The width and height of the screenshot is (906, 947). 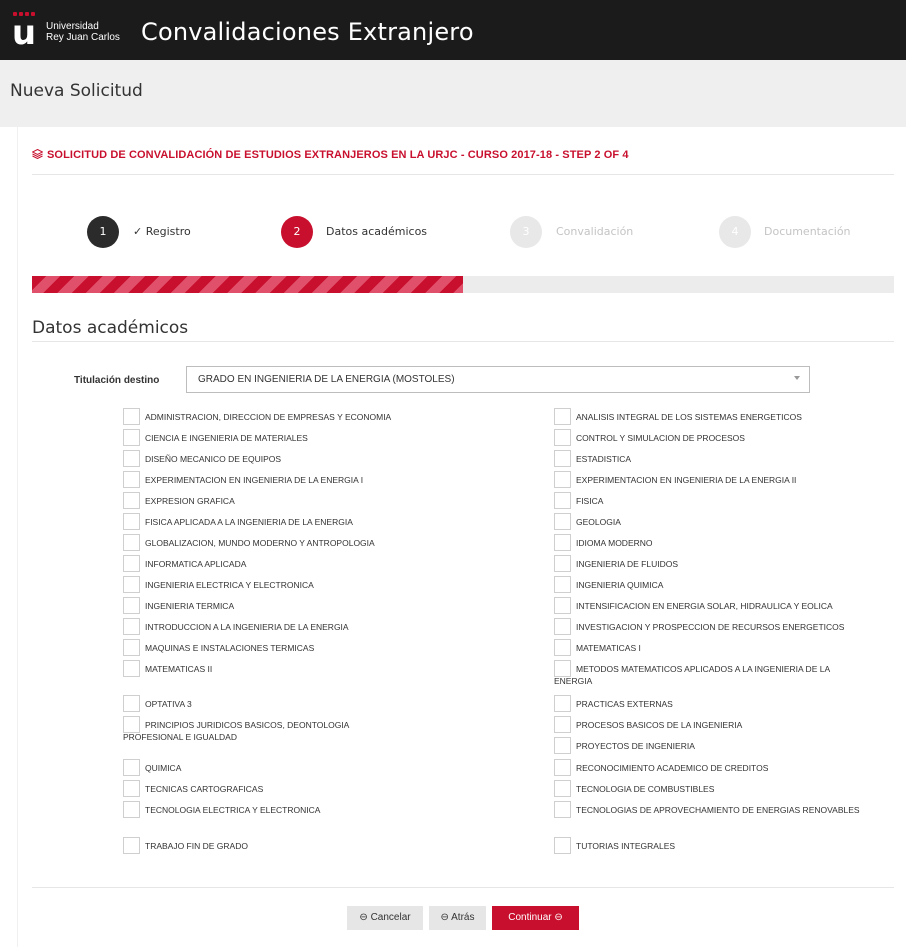 What do you see at coordinates (724, 584) in the screenshot?
I see `subject-right-item: INGENIERIA QUIMICA` at bounding box center [724, 584].